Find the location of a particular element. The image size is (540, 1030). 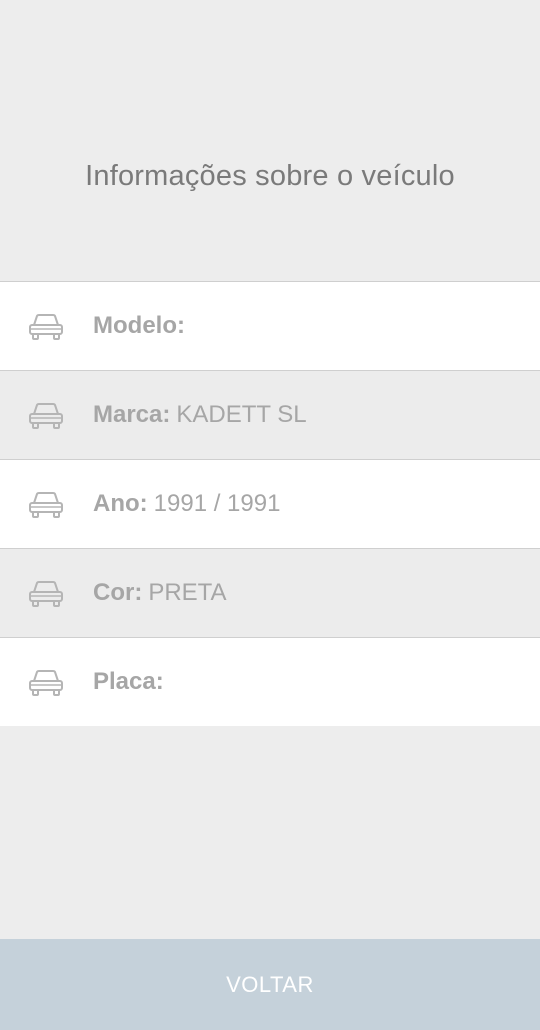

modelo-label: Modelo: is located at coordinates (139, 325).